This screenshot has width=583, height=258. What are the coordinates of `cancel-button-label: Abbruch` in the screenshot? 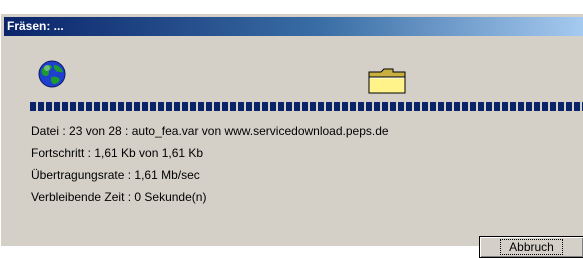 It's located at (531, 247).